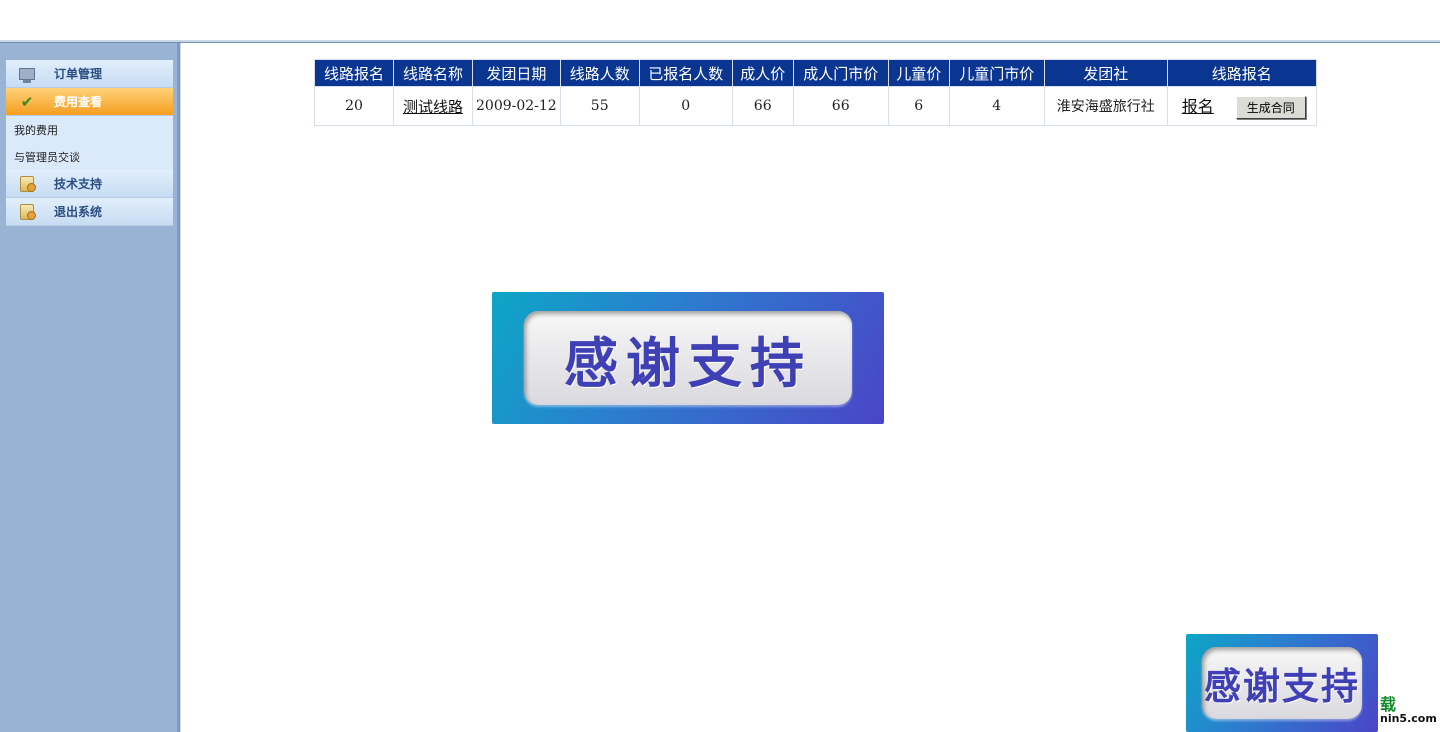 The width and height of the screenshot is (1440, 732). Describe the element at coordinates (78, 212) in the screenshot. I see `menu-item-label: 退出系统` at that location.